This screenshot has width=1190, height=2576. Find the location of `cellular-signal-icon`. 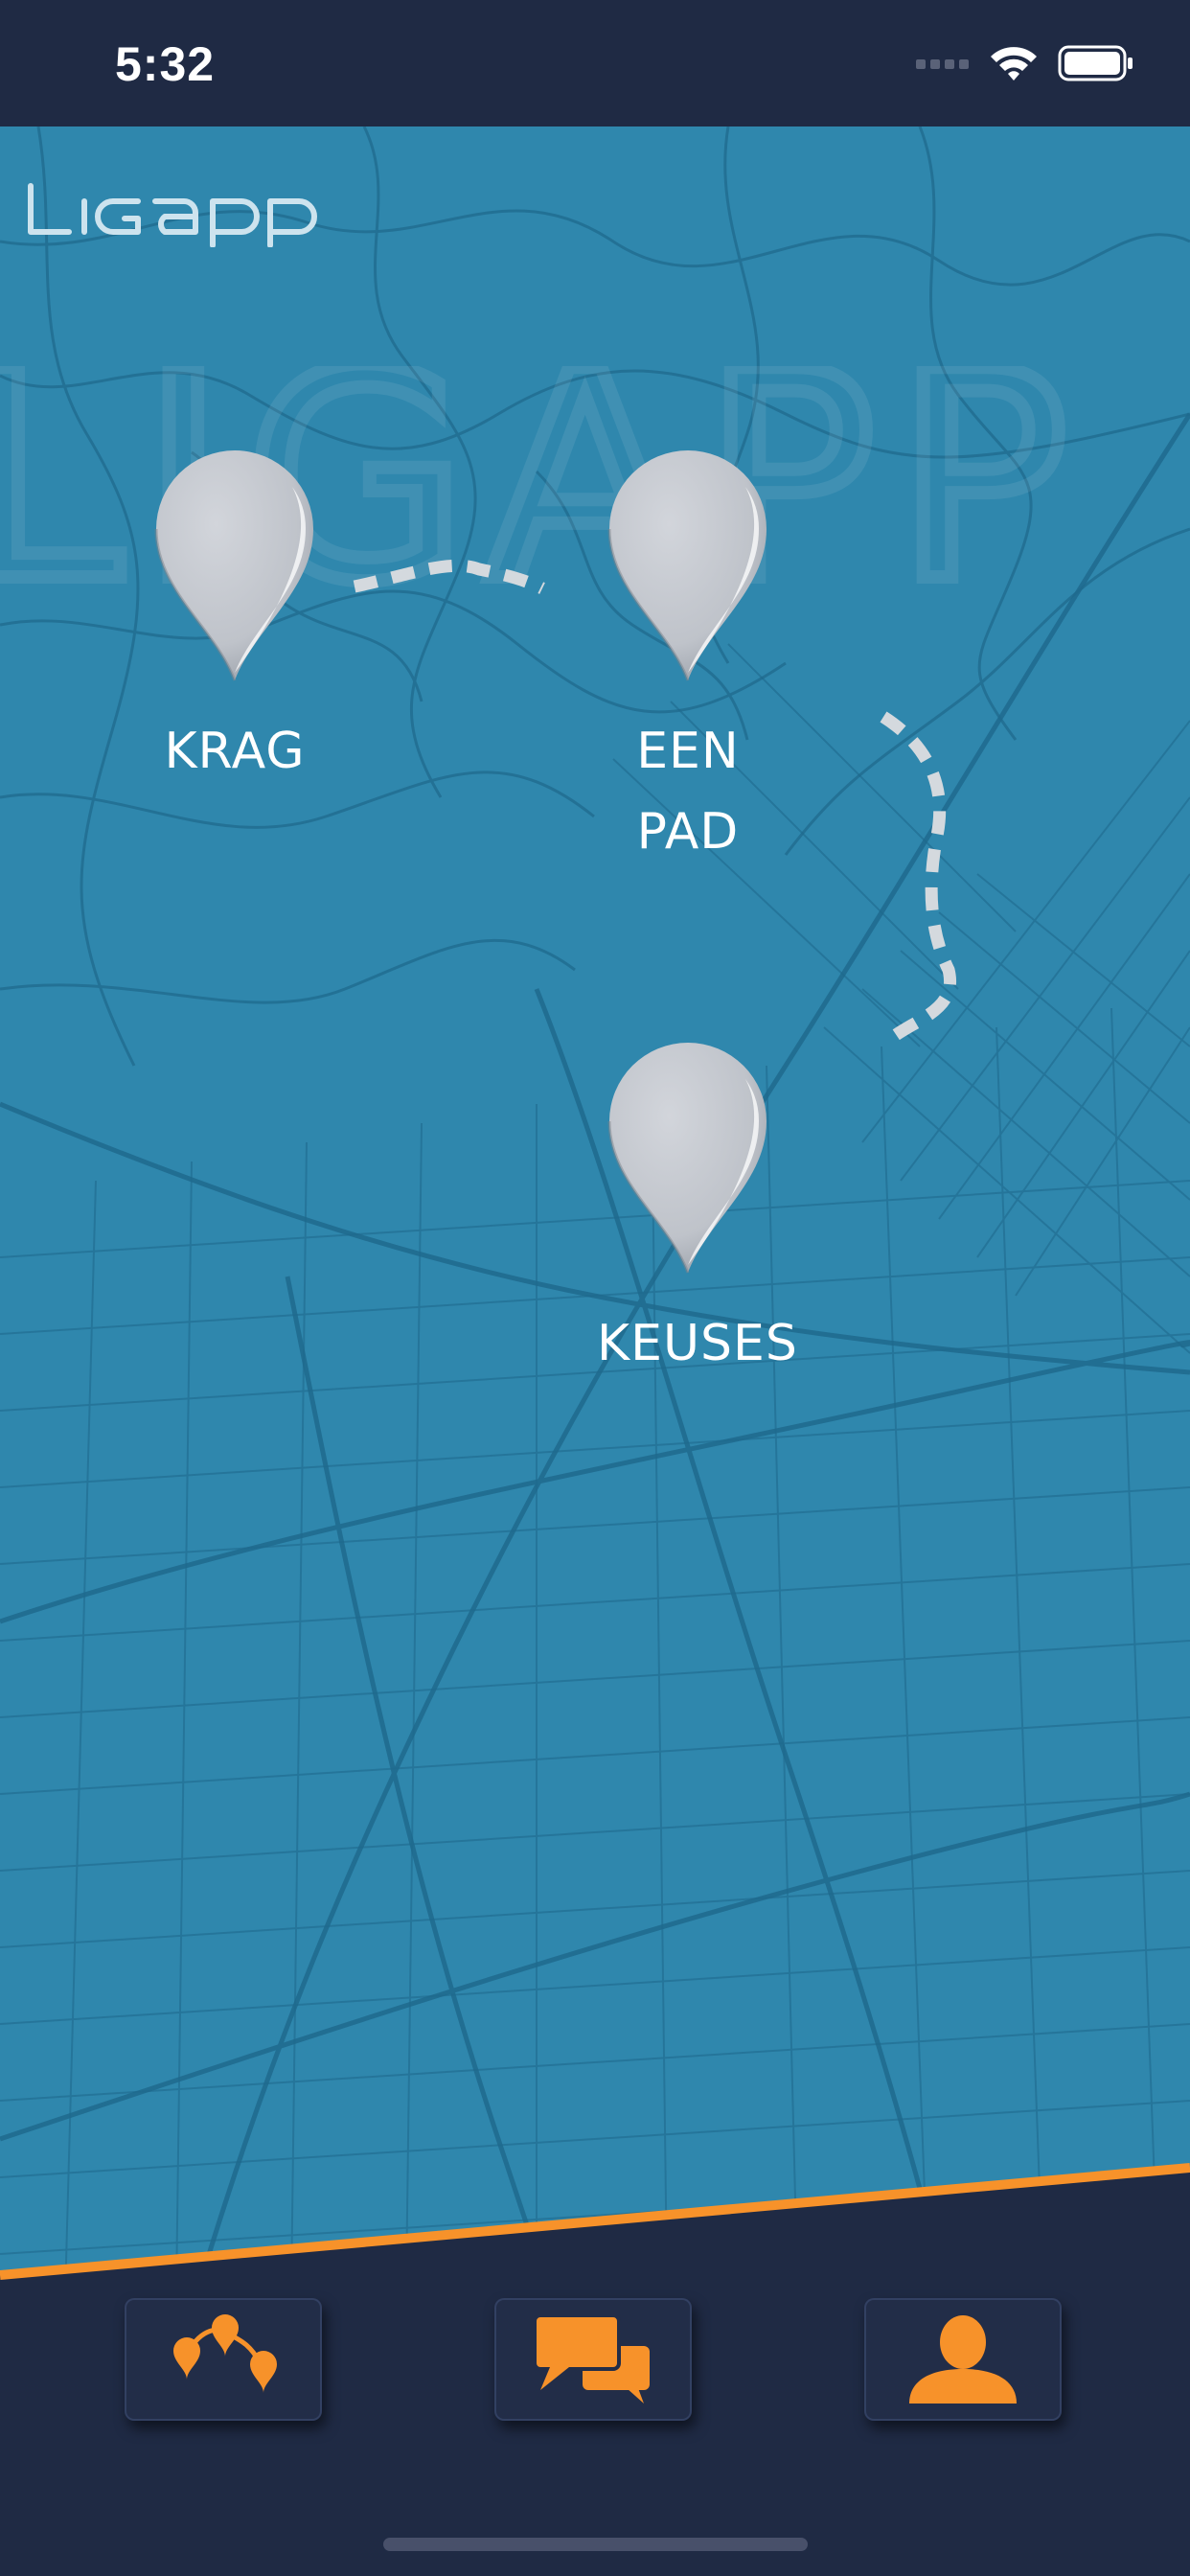

cellular-signal-icon is located at coordinates (943, 64).